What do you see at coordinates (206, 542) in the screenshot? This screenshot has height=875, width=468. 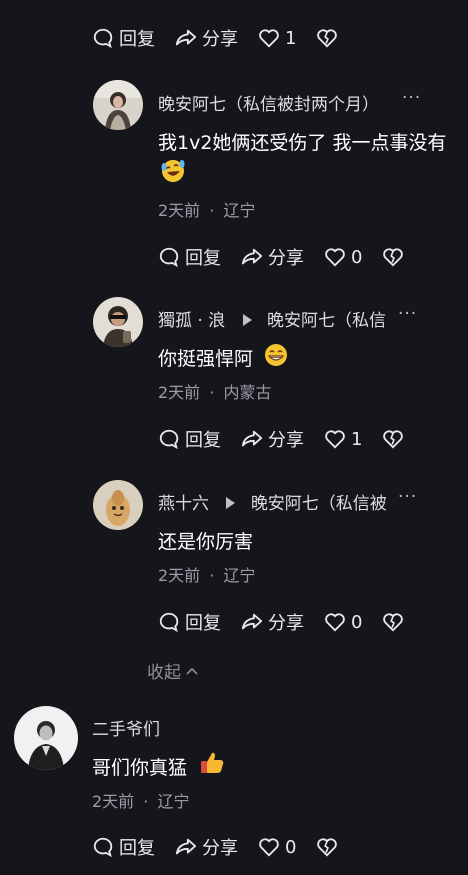 I see `comment-text: 还是你厉害` at bounding box center [206, 542].